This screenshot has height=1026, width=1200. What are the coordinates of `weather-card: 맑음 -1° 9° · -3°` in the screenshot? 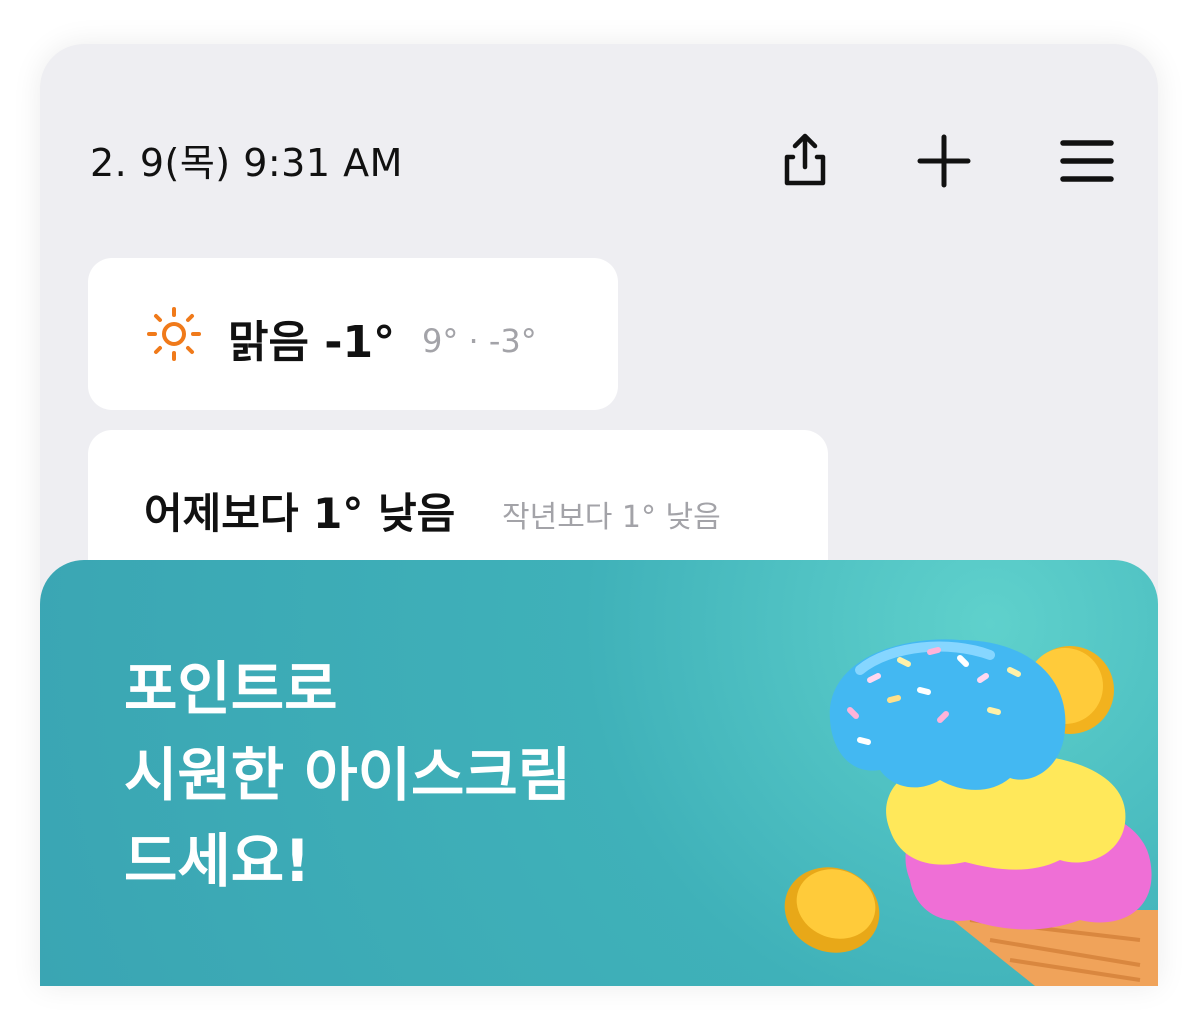 It's located at (353, 334).